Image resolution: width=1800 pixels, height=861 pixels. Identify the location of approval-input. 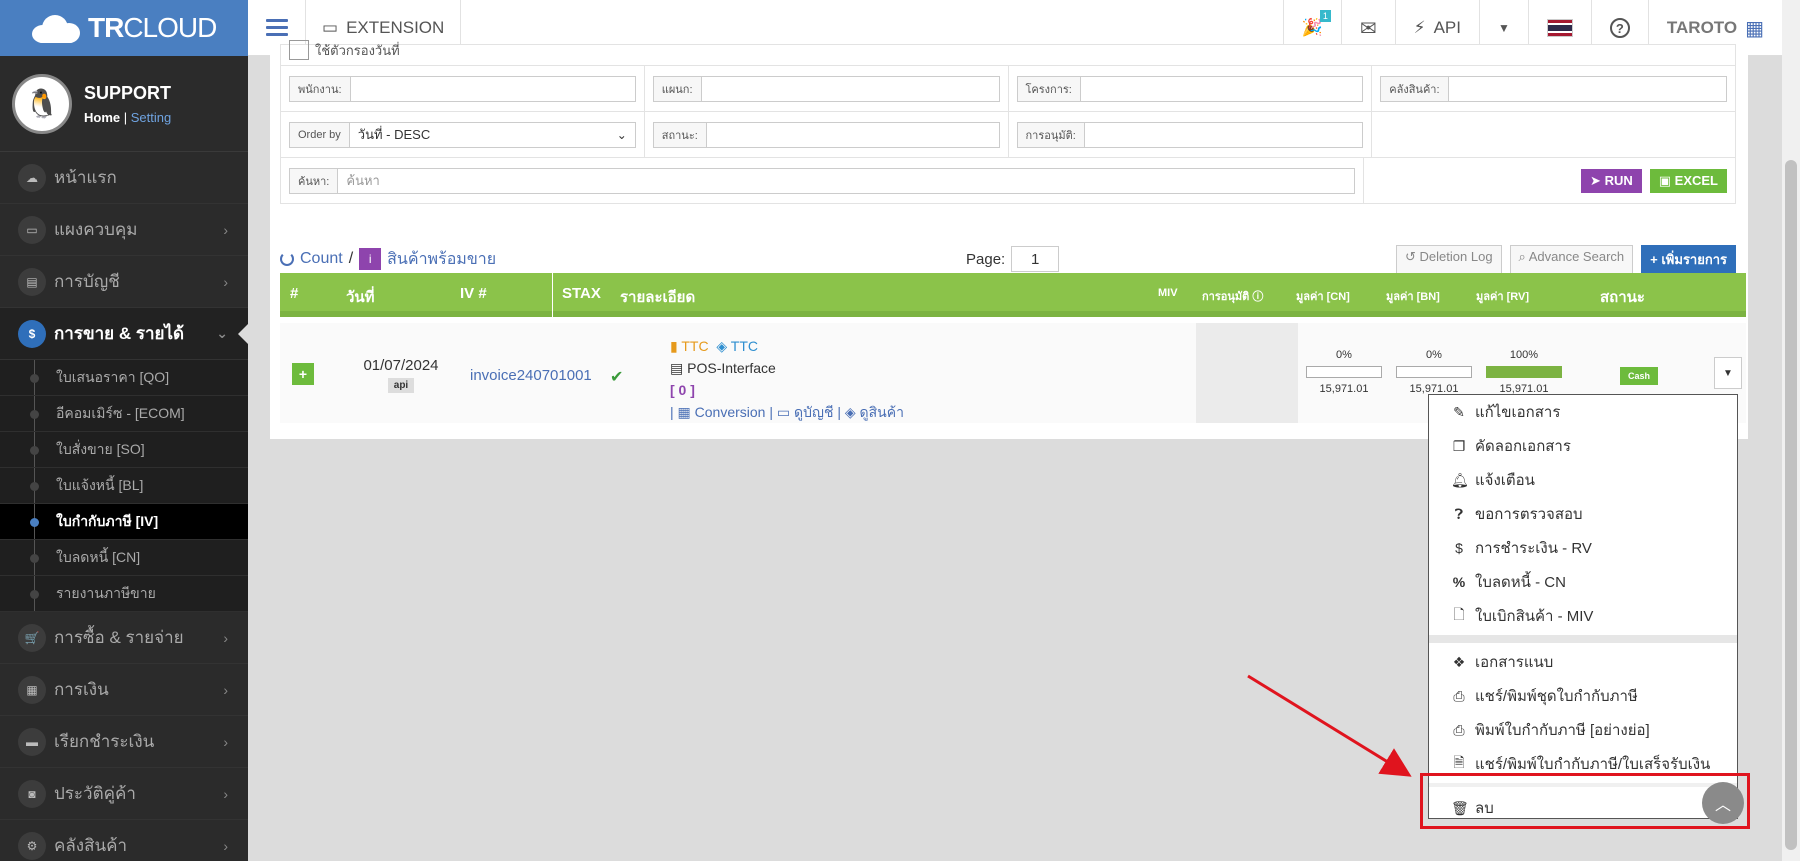
(1223, 135).